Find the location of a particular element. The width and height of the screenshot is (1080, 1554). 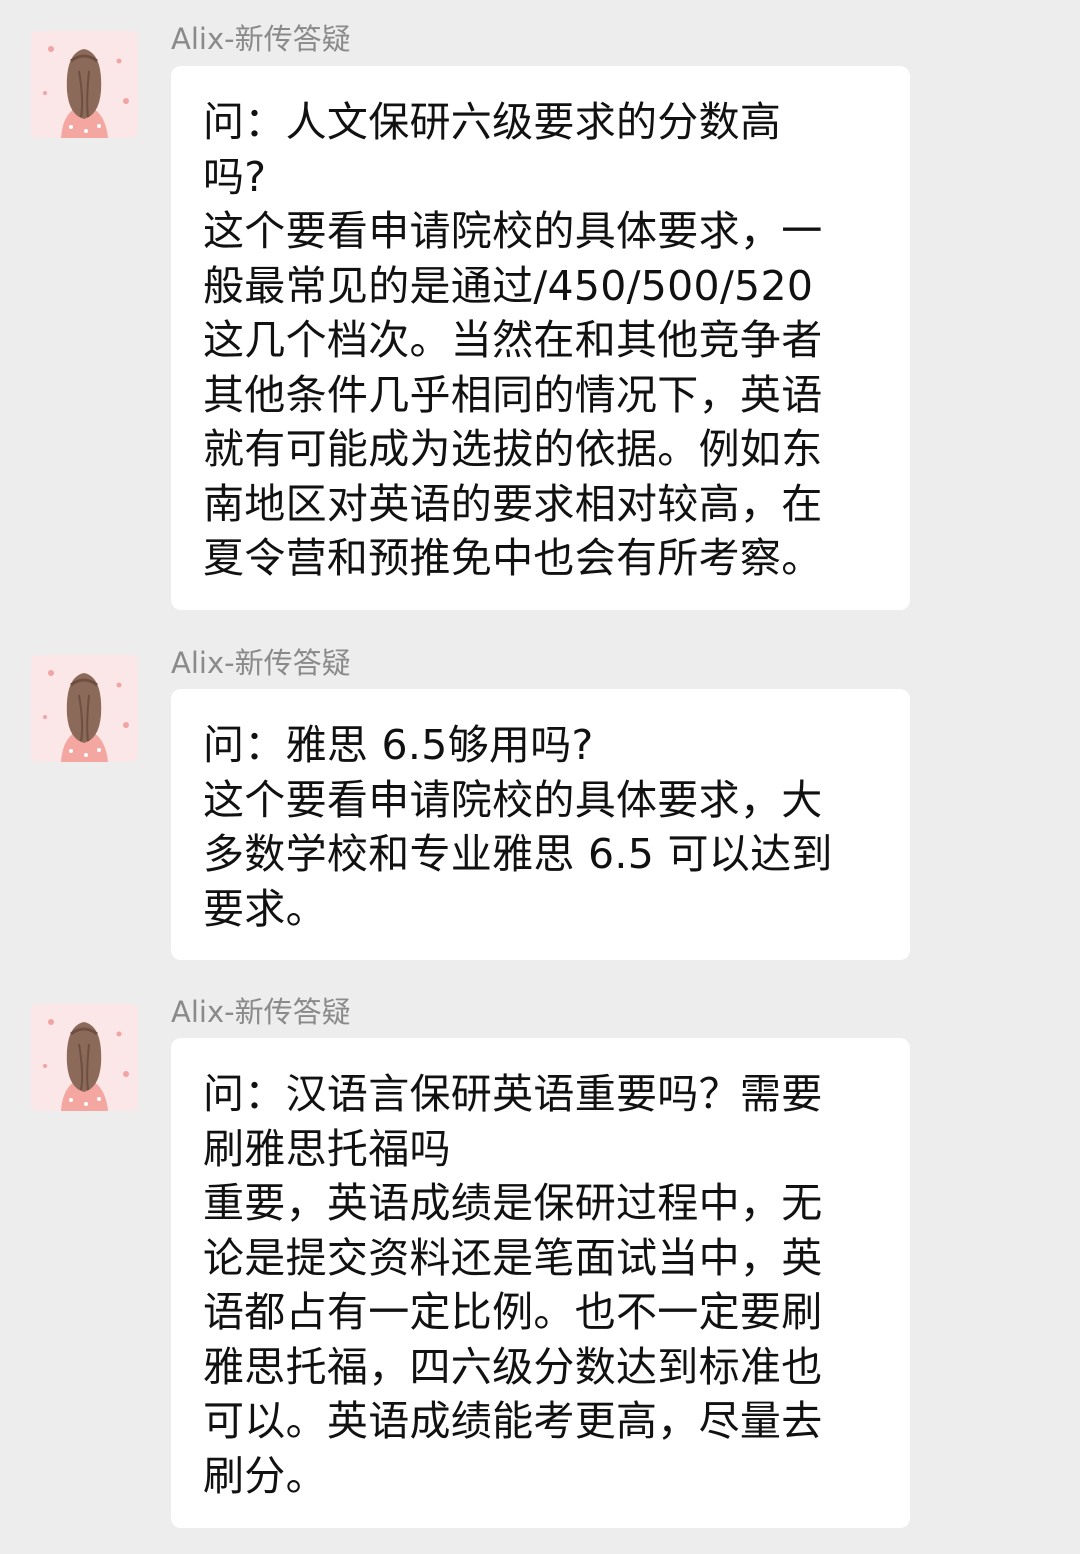

message-line: 语都占有一定比例。也不一定要刷 is located at coordinates (513, 1312).